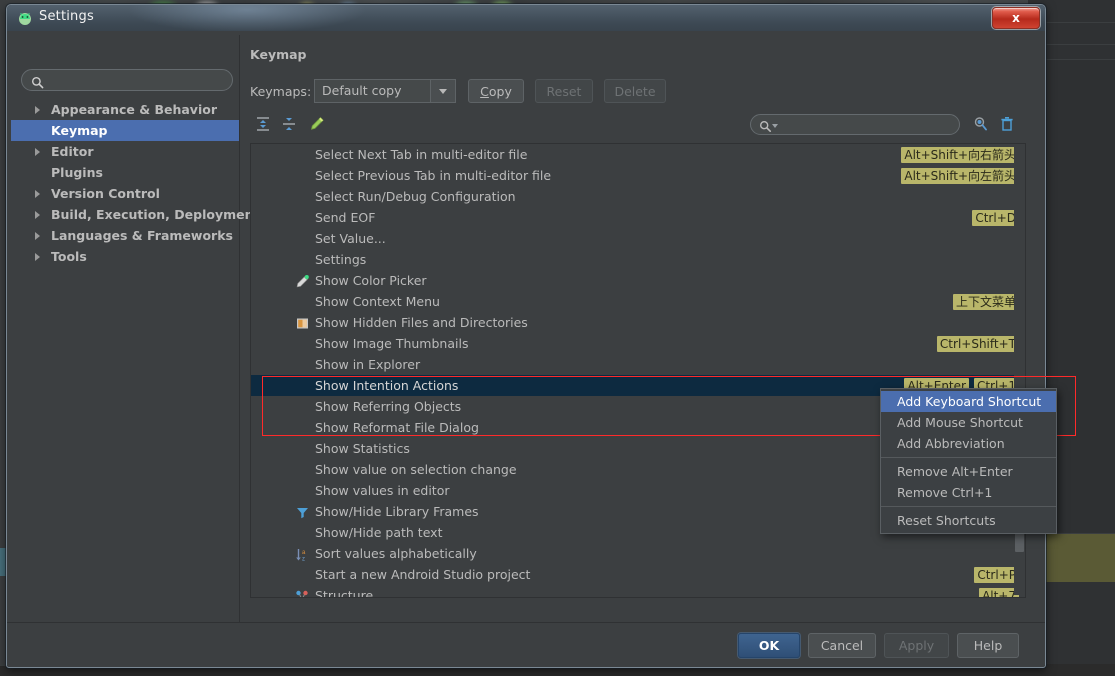  What do you see at coordinates (304, 553) in the screenshot?
I see `svg-text: a` at bounding box center [304, 553].